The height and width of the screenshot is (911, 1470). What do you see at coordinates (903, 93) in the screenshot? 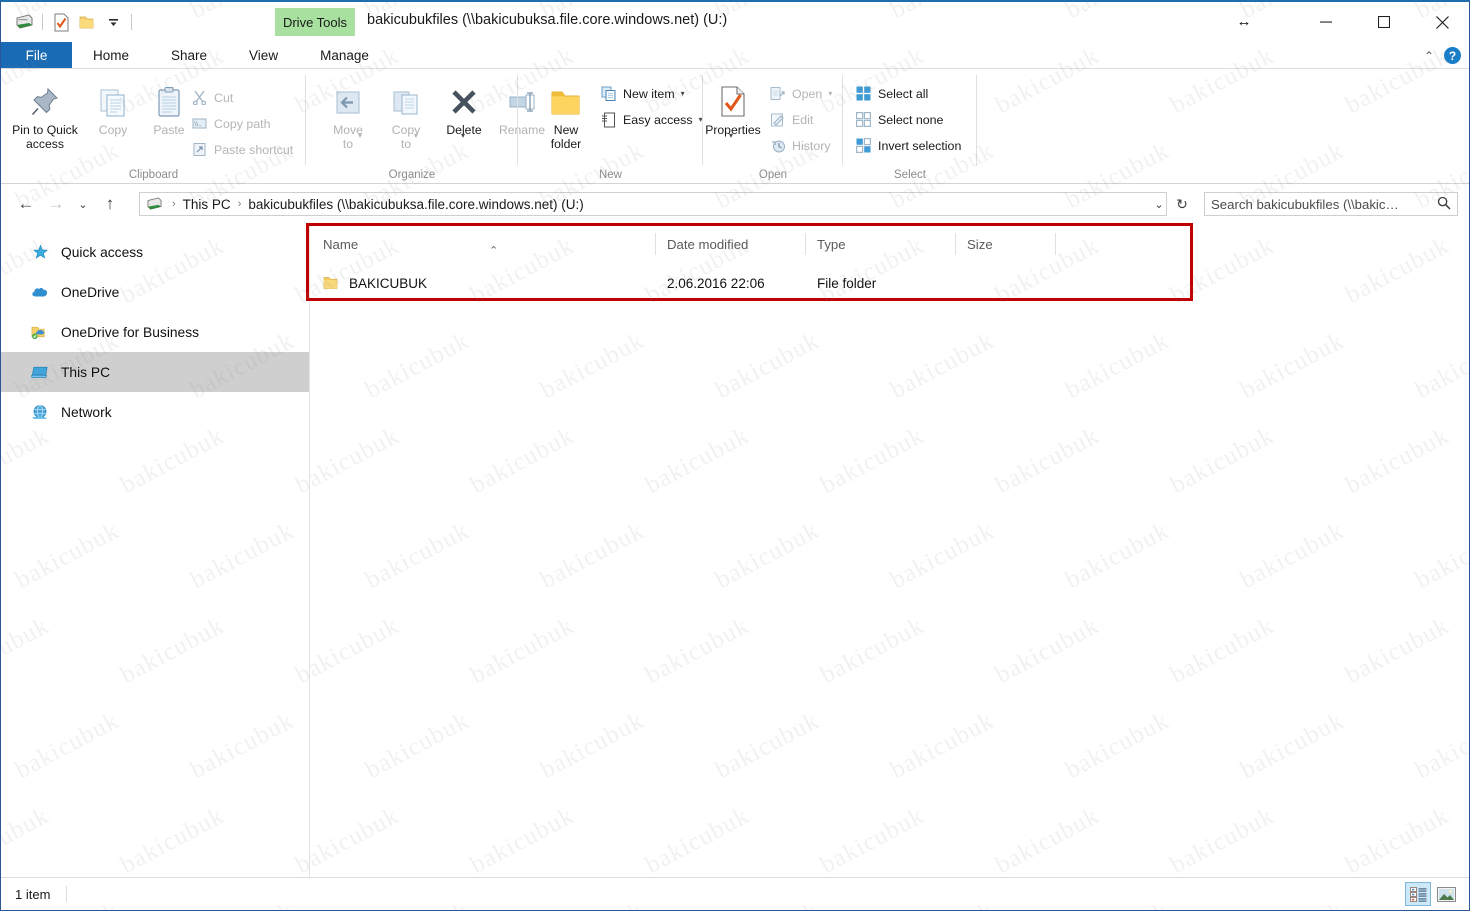
I see `select-all-label: Select all` at bounding box center [903, 93].